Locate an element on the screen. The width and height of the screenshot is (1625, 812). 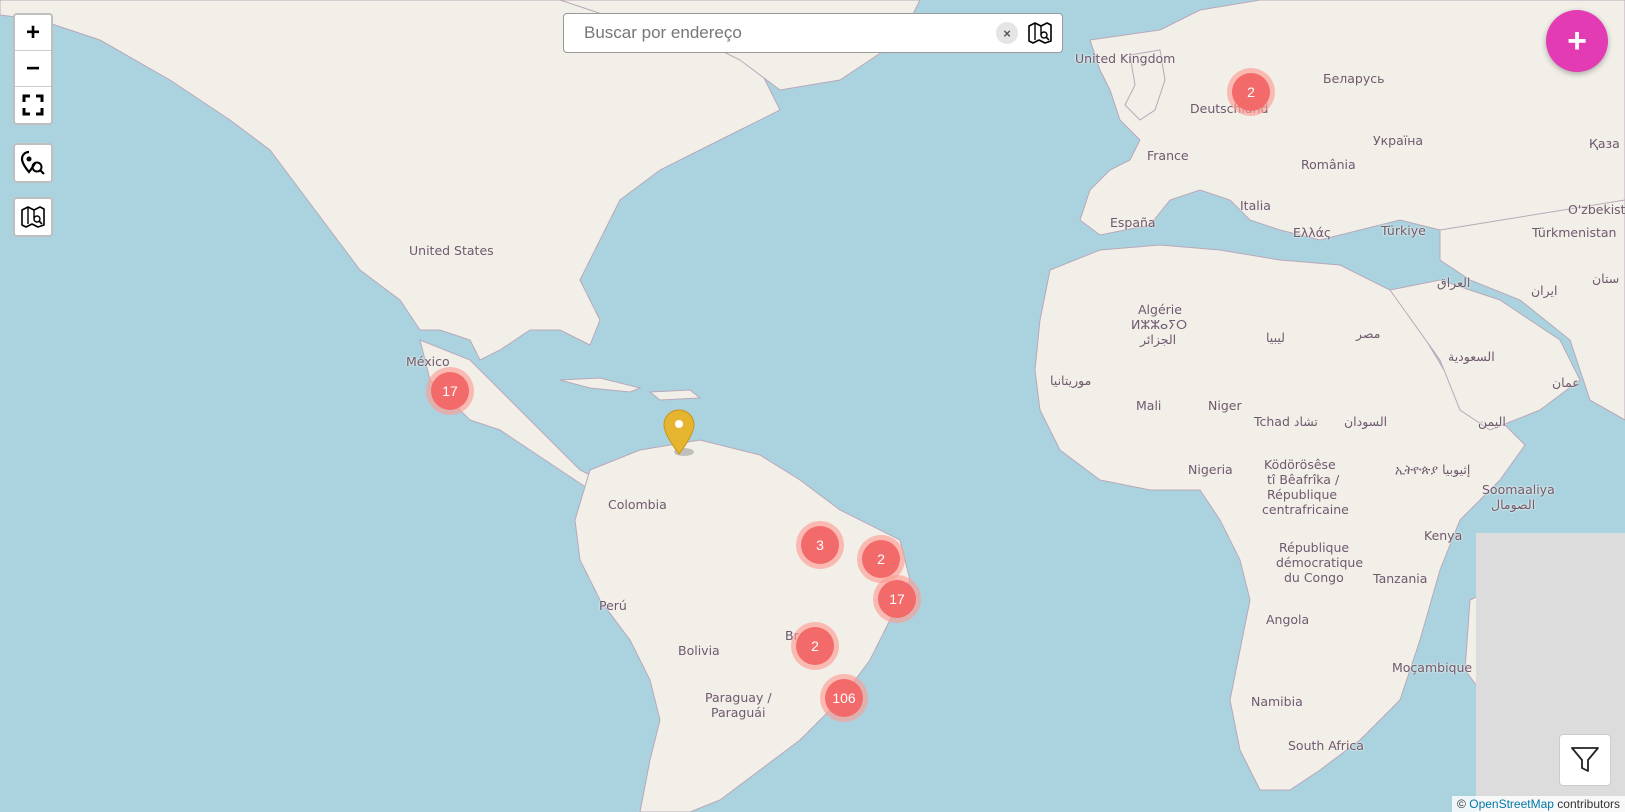
country-label: ستان is located at coordinates (1606, 278).